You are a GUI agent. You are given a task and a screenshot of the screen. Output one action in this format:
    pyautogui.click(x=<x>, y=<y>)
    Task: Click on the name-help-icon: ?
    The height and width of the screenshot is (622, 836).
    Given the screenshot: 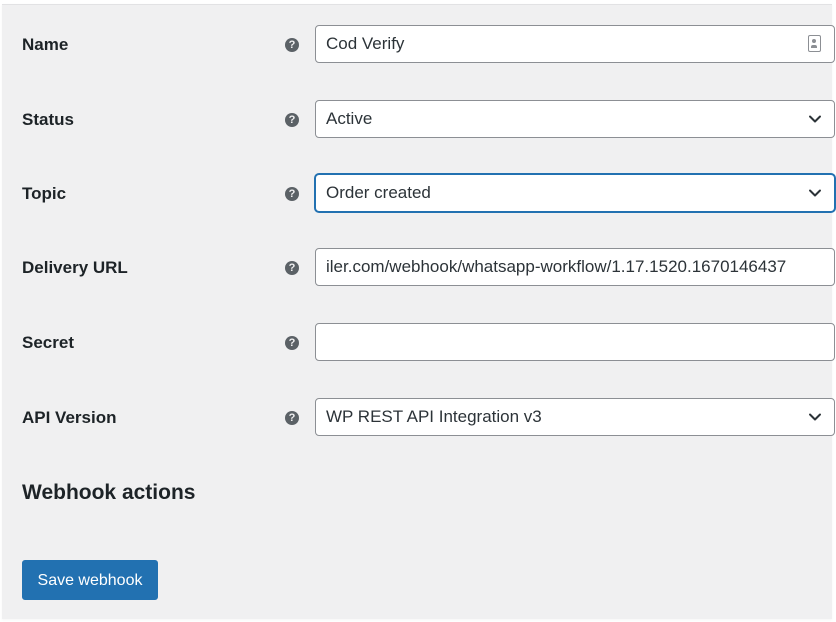 What is the action you would take?
    pyautogui.click(x=292, y=45)
    